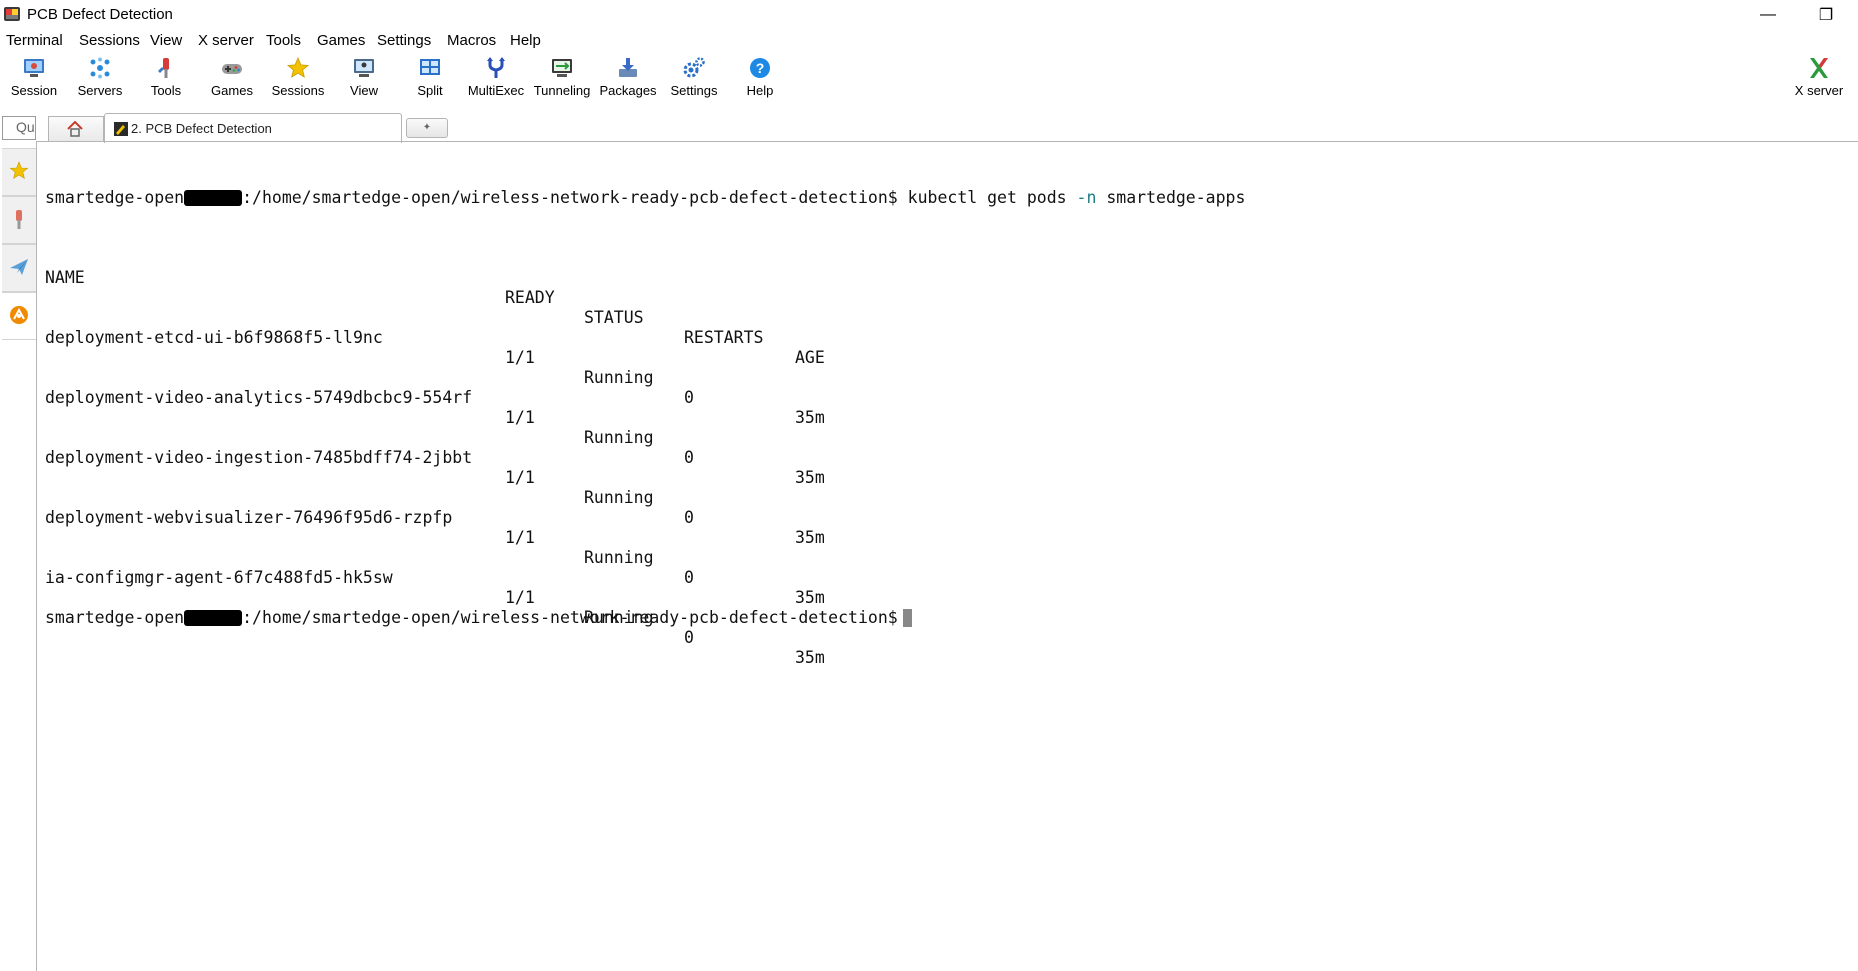  What do you see at coordinates (232, 69) in the screenshot?
I see `gamepad-icon` at bounding box center [232, 69].